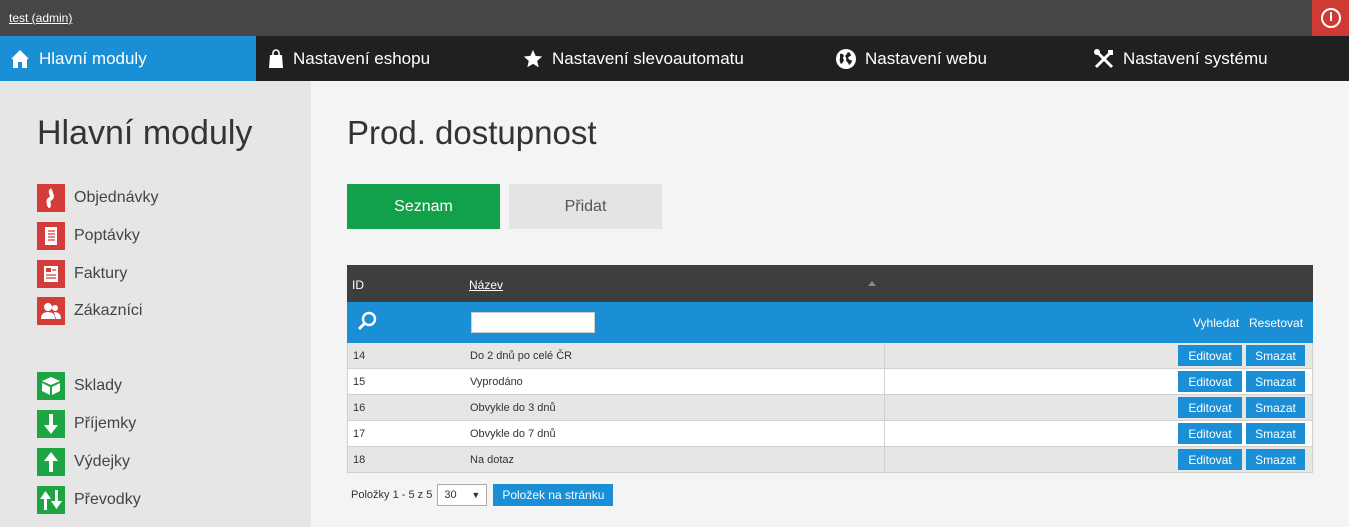  What do you see at coordinates (51, 462) in the screenshot?
I see `arrow-up-icon` at bounding box center [51, 462].